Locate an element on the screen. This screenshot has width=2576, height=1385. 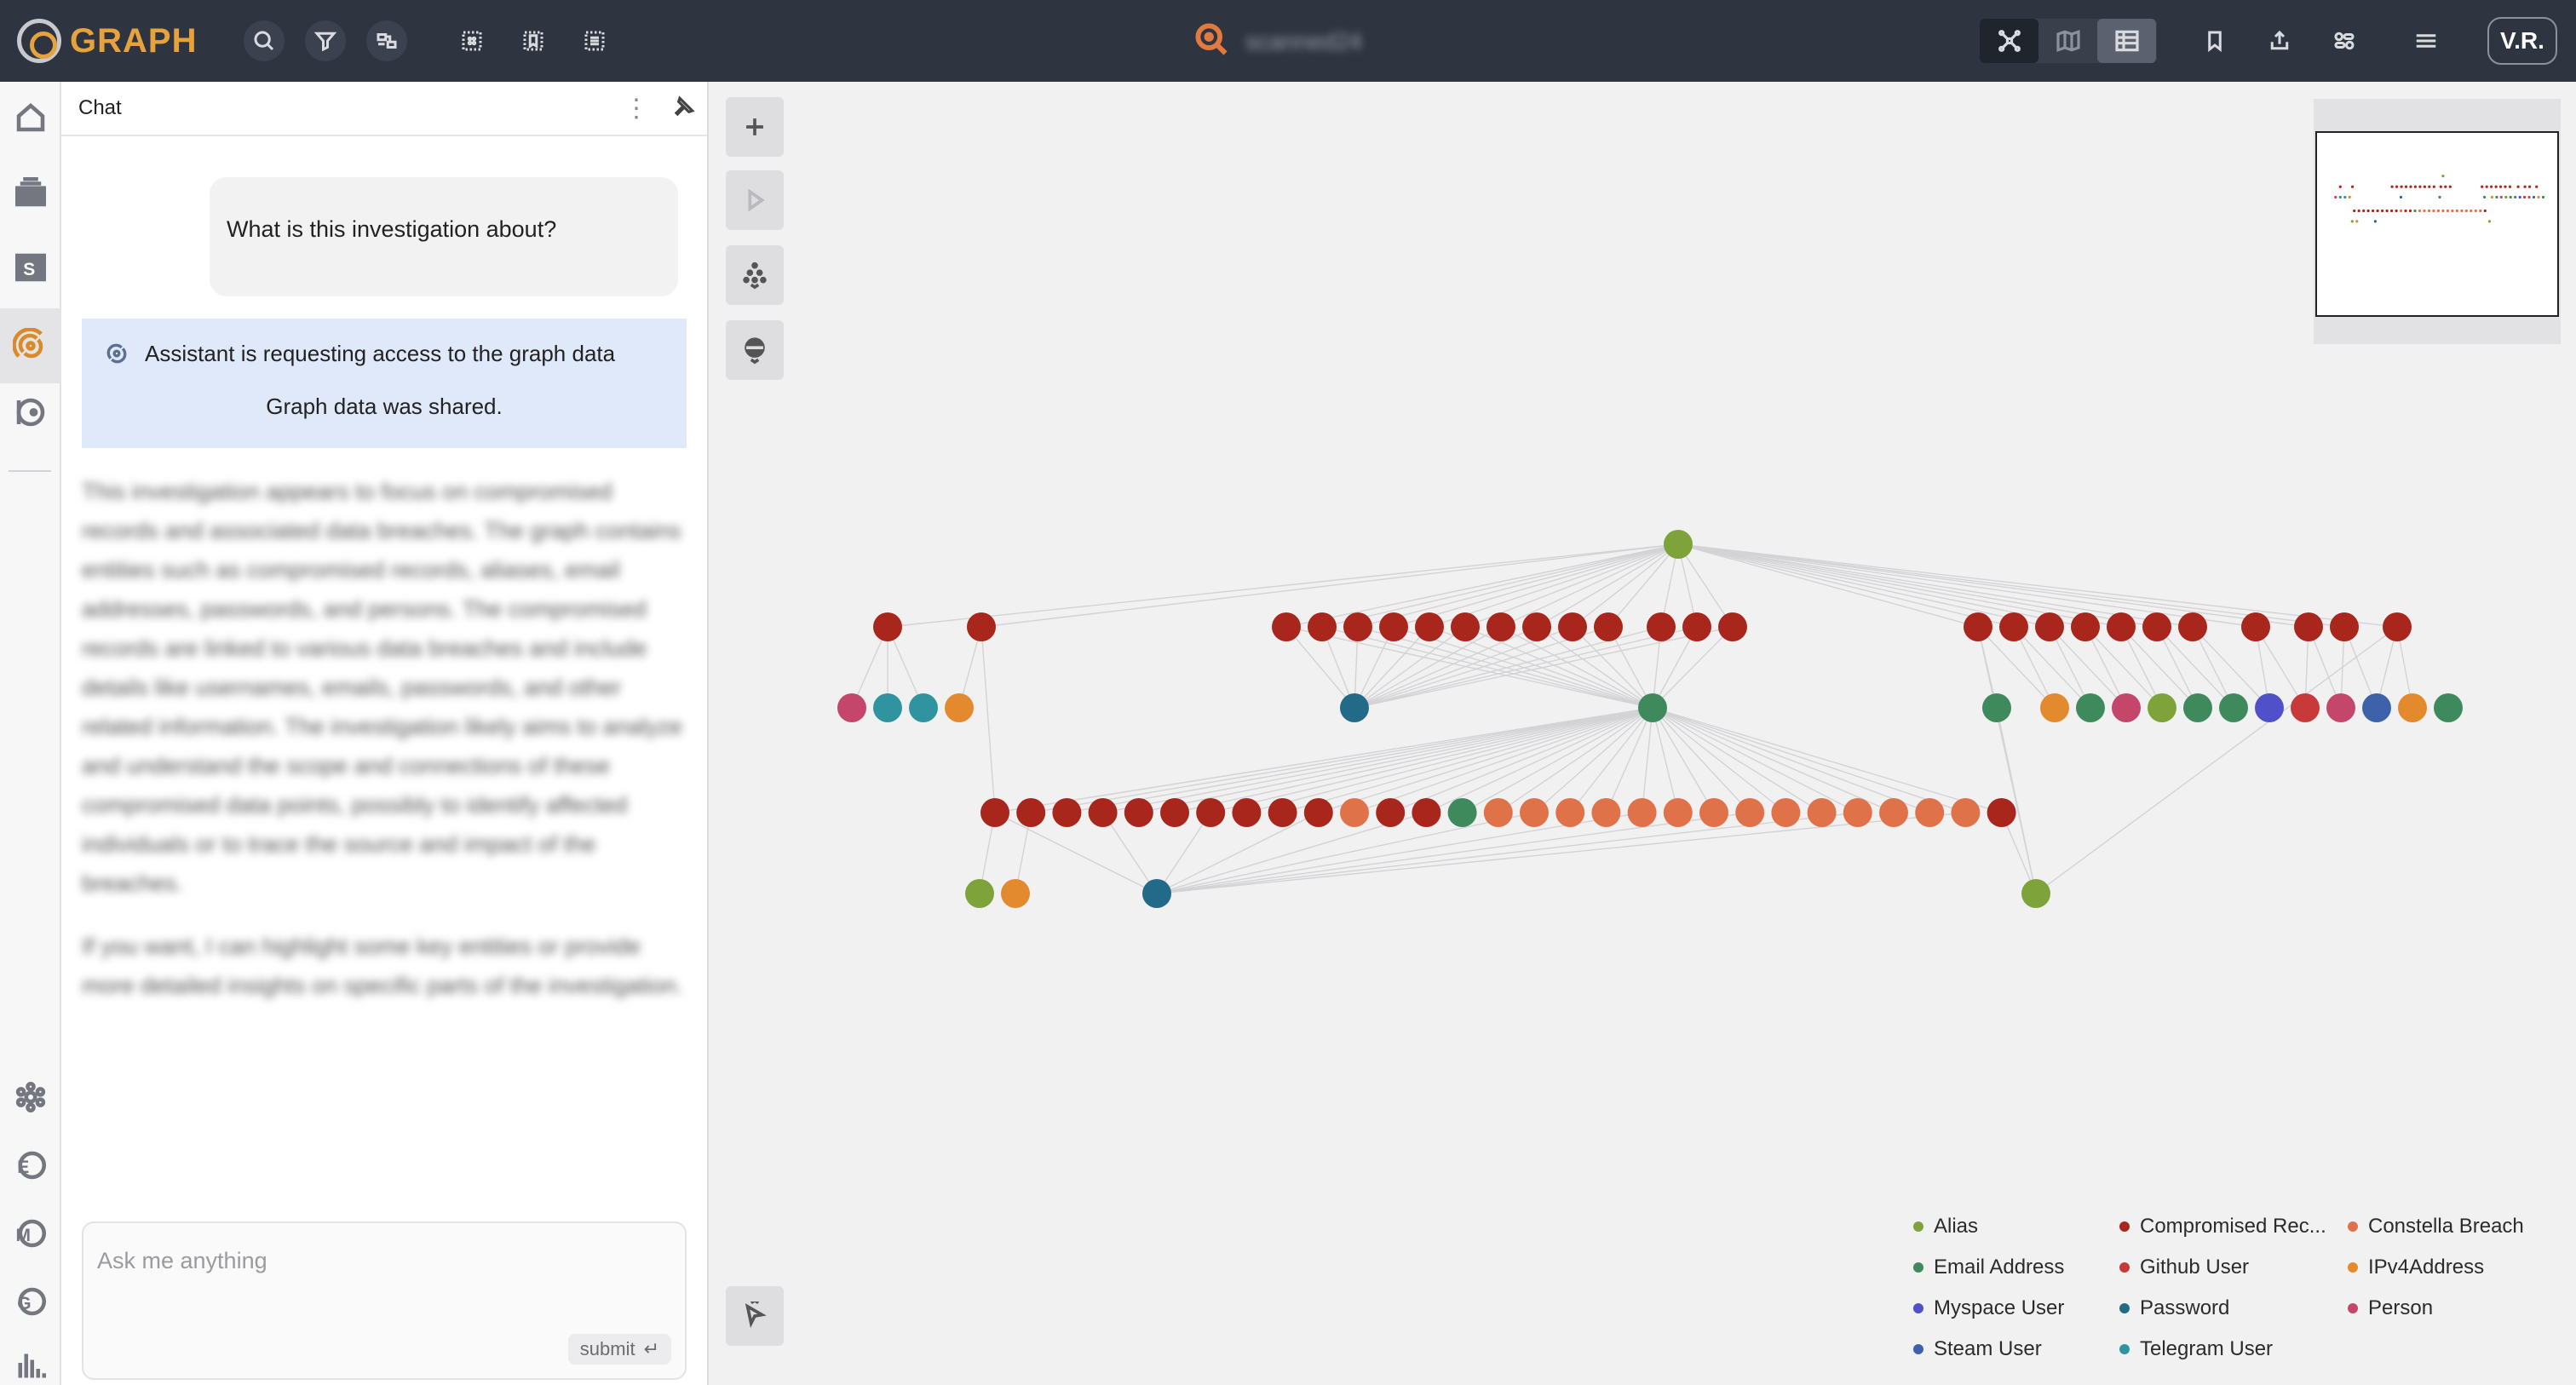
legend-item: Alias is located at coordinates (1945, 1226).